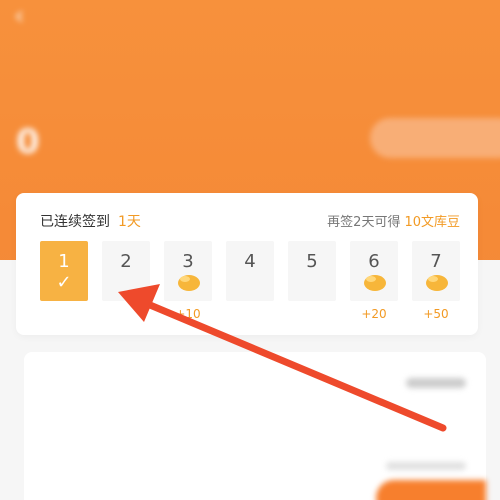  I want to click on day-number: 2, so click(126, 261).